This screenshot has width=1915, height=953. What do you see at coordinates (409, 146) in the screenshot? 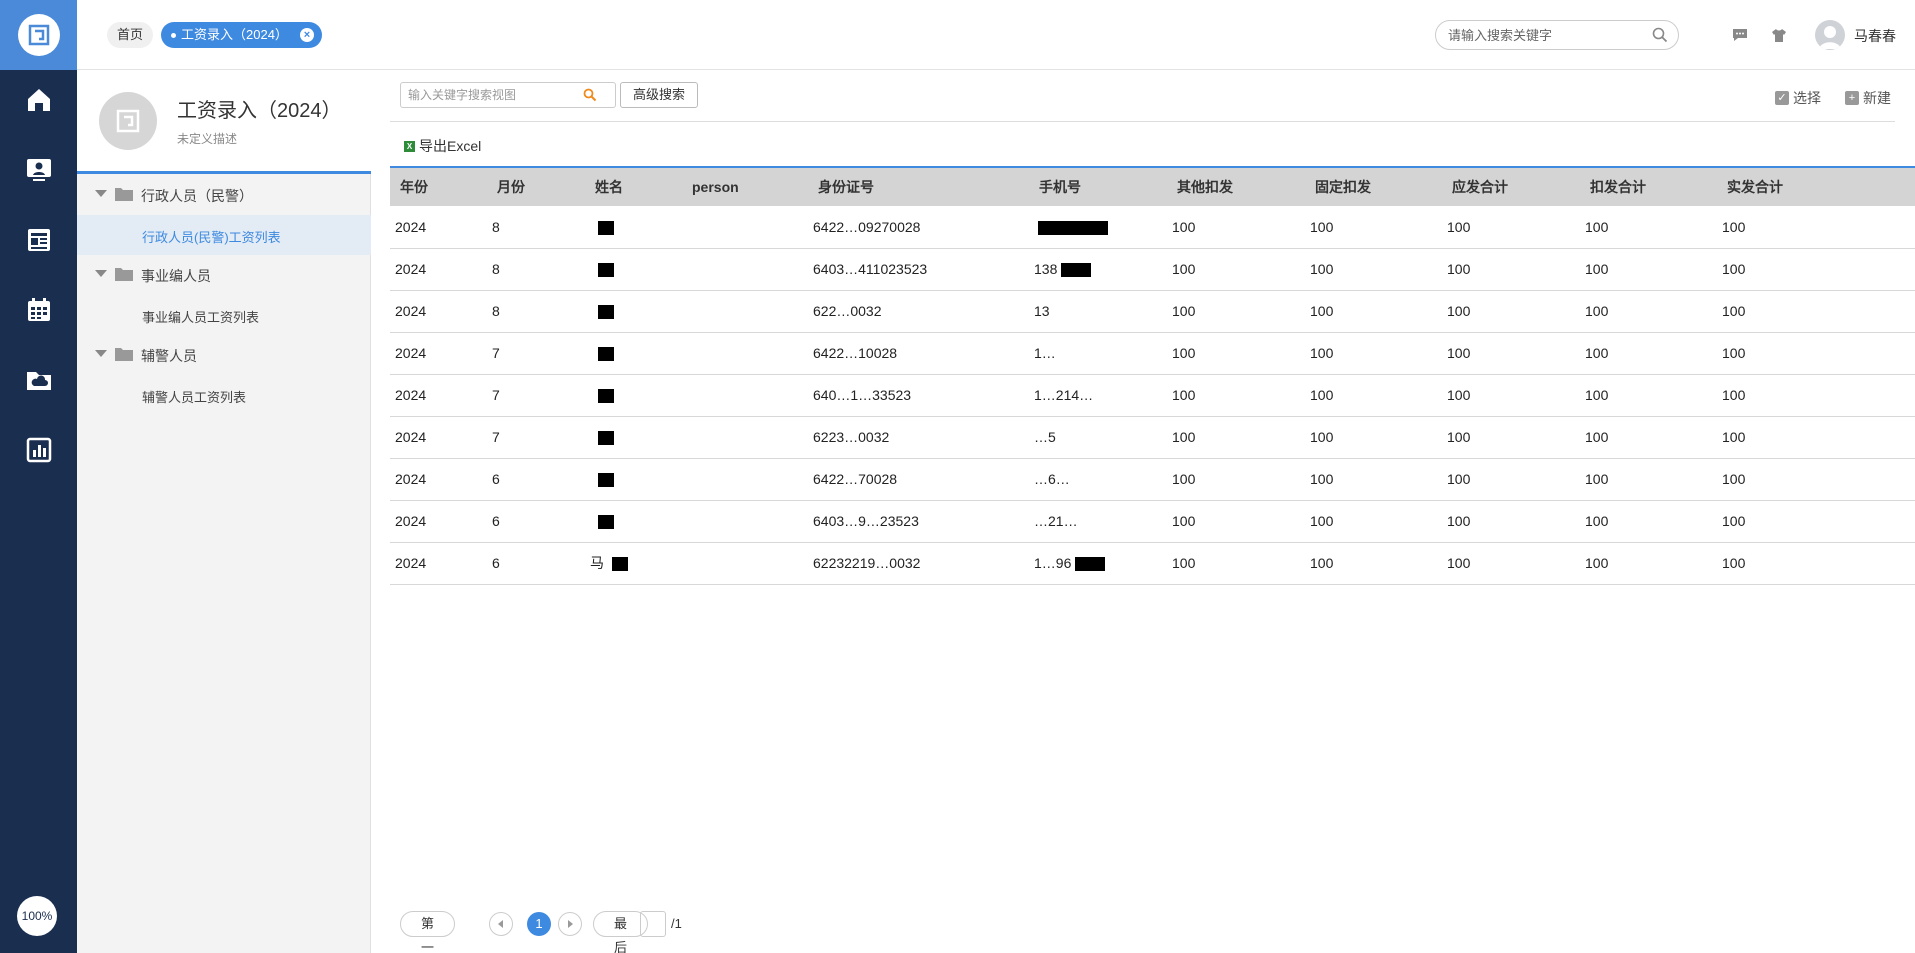
I see `excel-icon: X` at bounding box center [409, 146].